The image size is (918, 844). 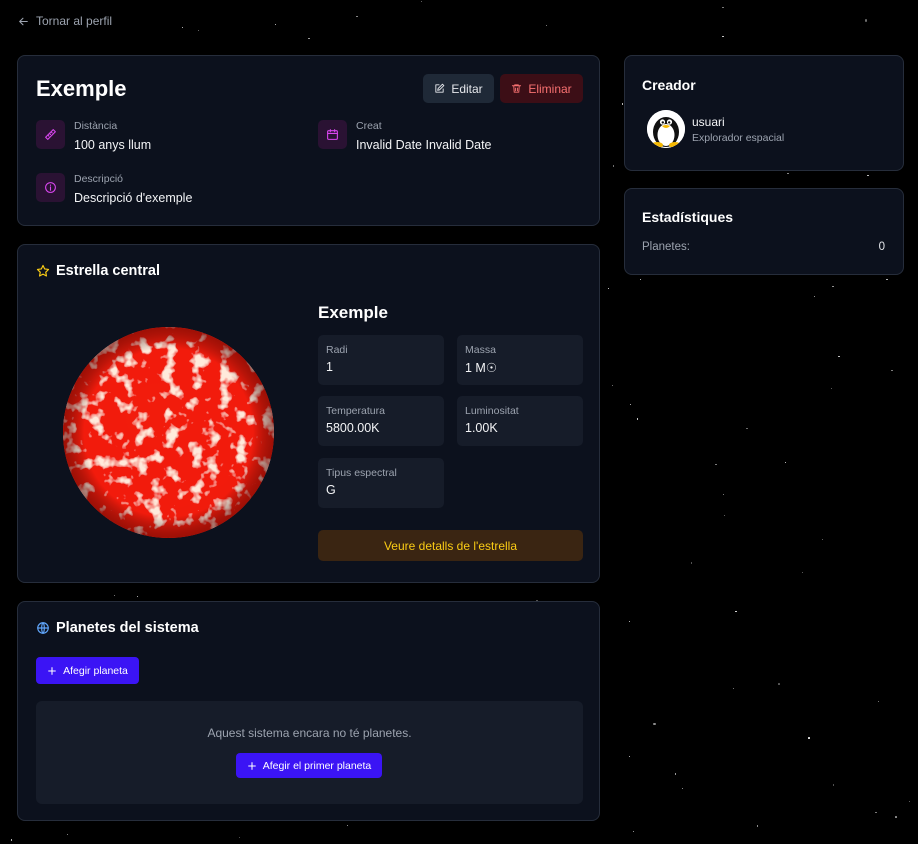 I want to click on planets-heading: Planetes del sistema, so click(x=117, y=628).